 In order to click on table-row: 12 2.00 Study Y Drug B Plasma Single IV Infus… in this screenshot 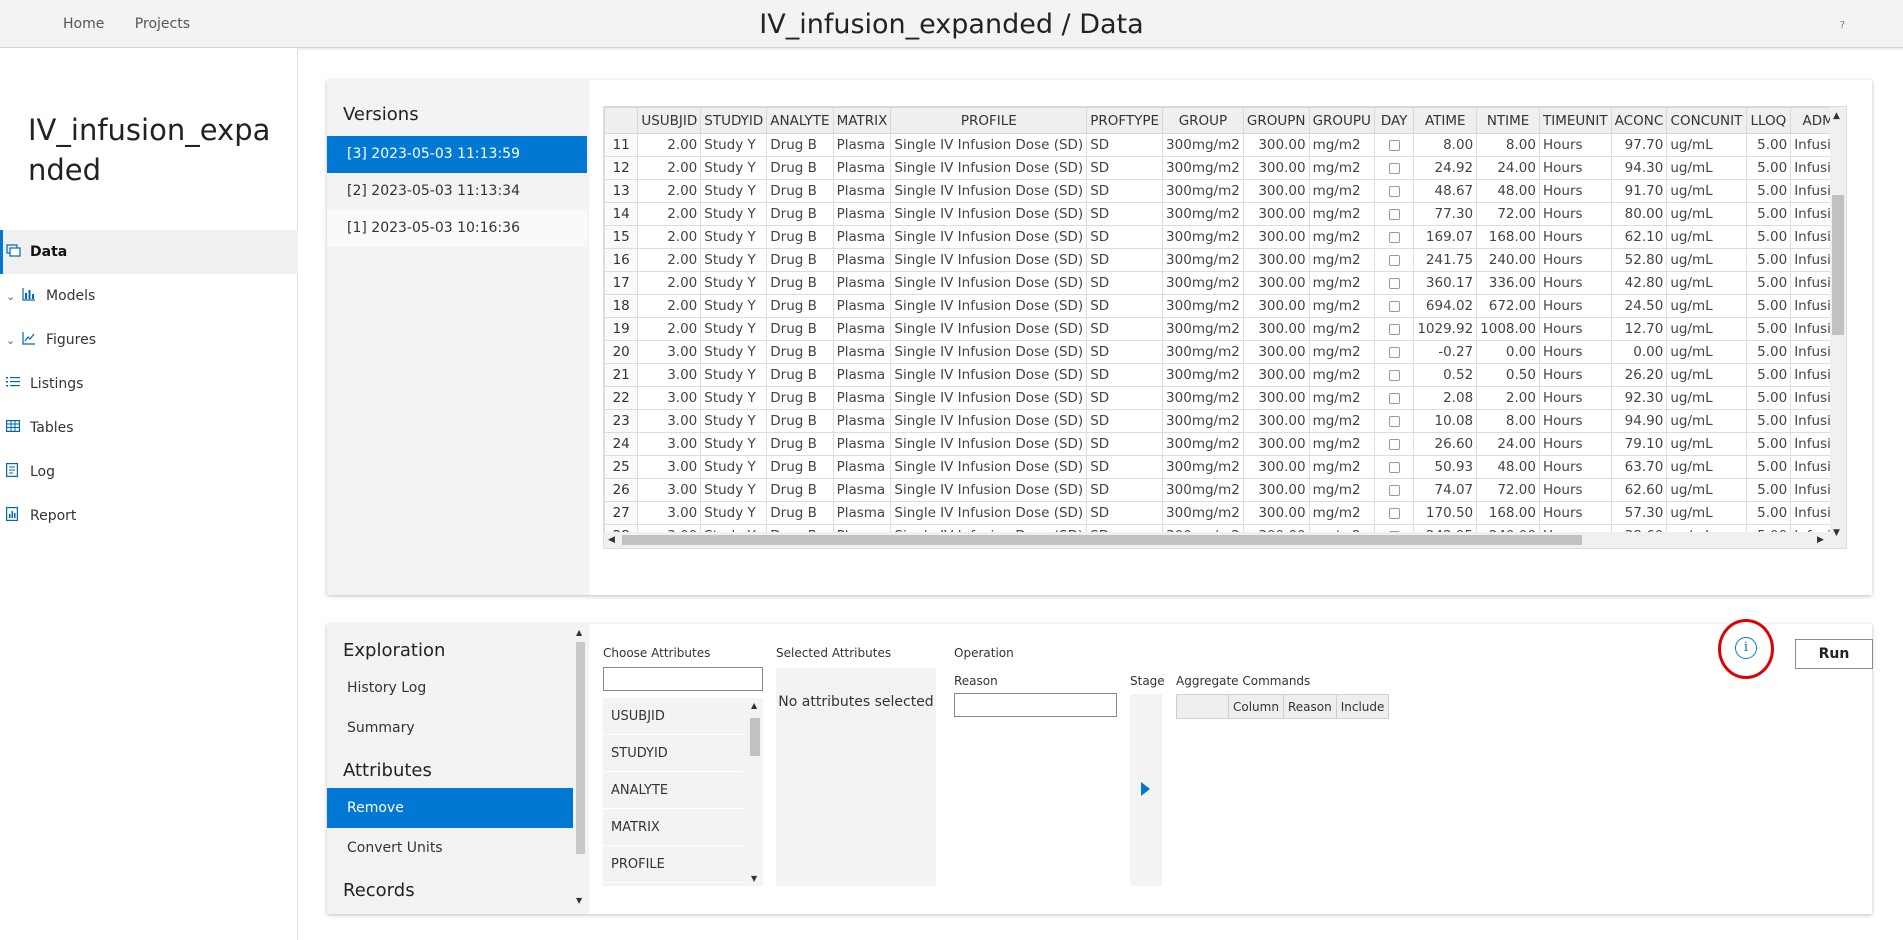, I will do `click(1225, 168)`.